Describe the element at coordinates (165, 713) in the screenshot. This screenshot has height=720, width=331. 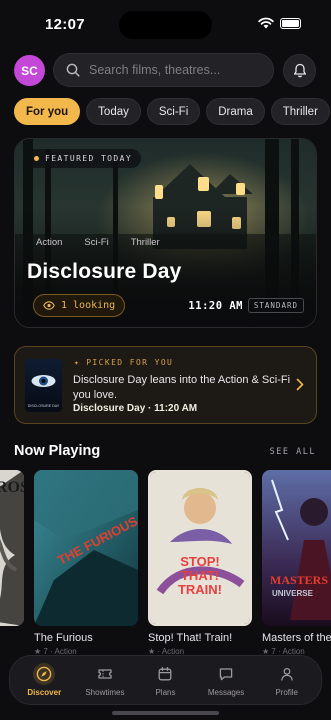
I see `home-indicator` at that location.